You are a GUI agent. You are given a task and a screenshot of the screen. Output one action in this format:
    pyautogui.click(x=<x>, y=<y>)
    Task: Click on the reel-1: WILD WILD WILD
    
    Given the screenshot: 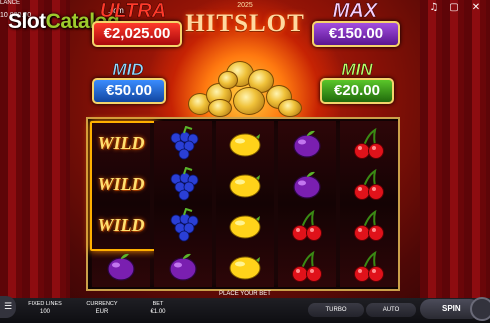 What is the action you would take?
    pyautogui.click(x=123, y=204)
    